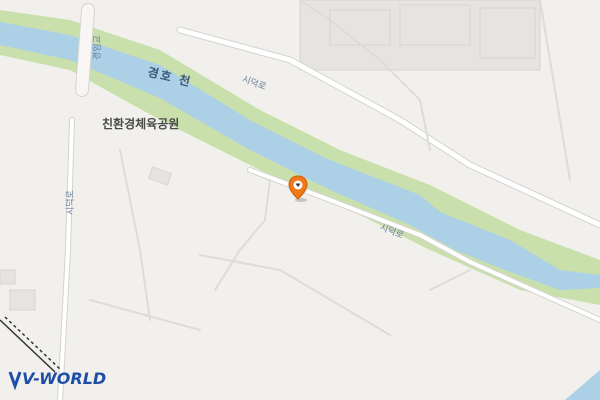  What do you see at coordinates (98, 47) in the screenshot?
I see `bridge-label: 경임교` at bounding box center [98, 47].